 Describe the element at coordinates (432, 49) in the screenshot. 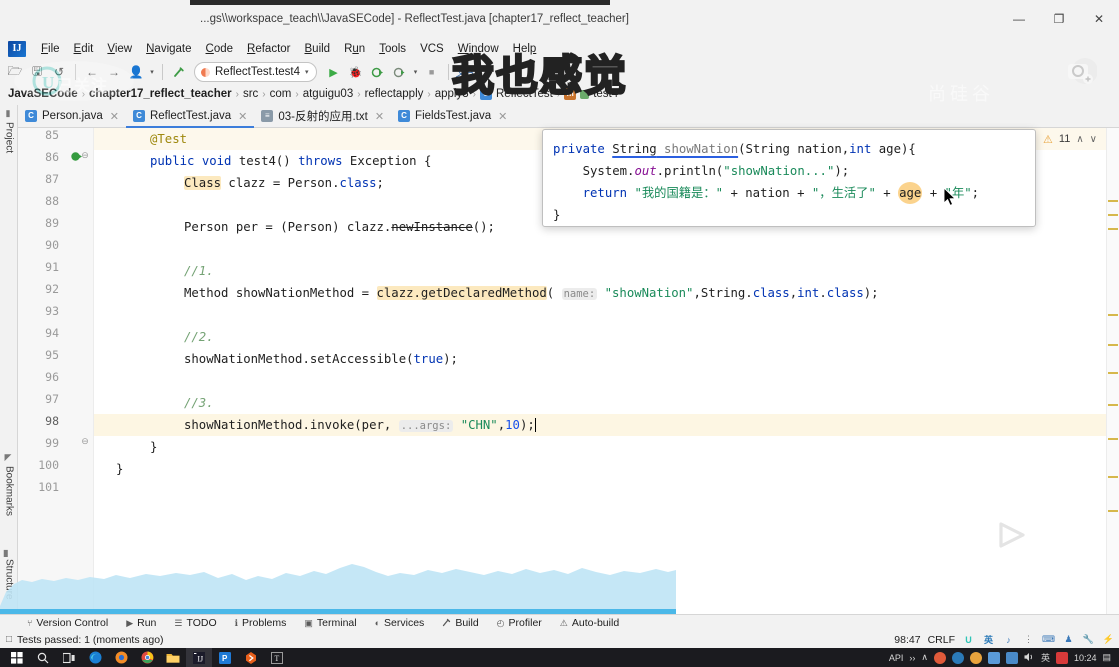

I see `menu-vcs: VCS` at that location.